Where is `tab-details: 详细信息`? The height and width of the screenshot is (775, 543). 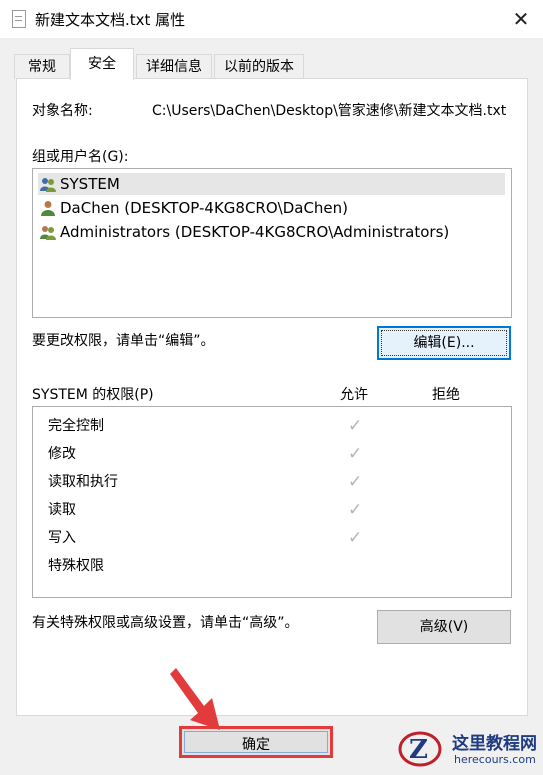
tab-details: 详细信息 is located at coordinates (174, 66).